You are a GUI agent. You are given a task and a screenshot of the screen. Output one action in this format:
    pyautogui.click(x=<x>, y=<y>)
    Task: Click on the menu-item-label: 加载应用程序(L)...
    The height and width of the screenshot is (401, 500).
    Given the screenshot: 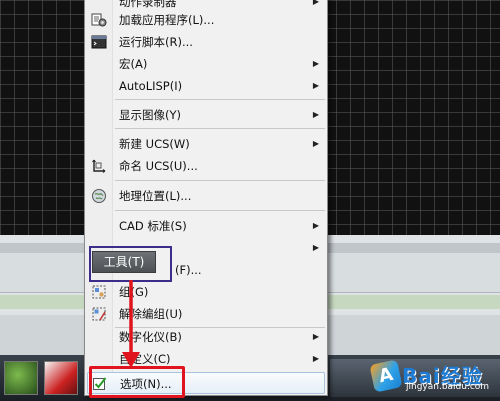 What is the action you would take?
    pyautogui.click(x=167, y=20)
    